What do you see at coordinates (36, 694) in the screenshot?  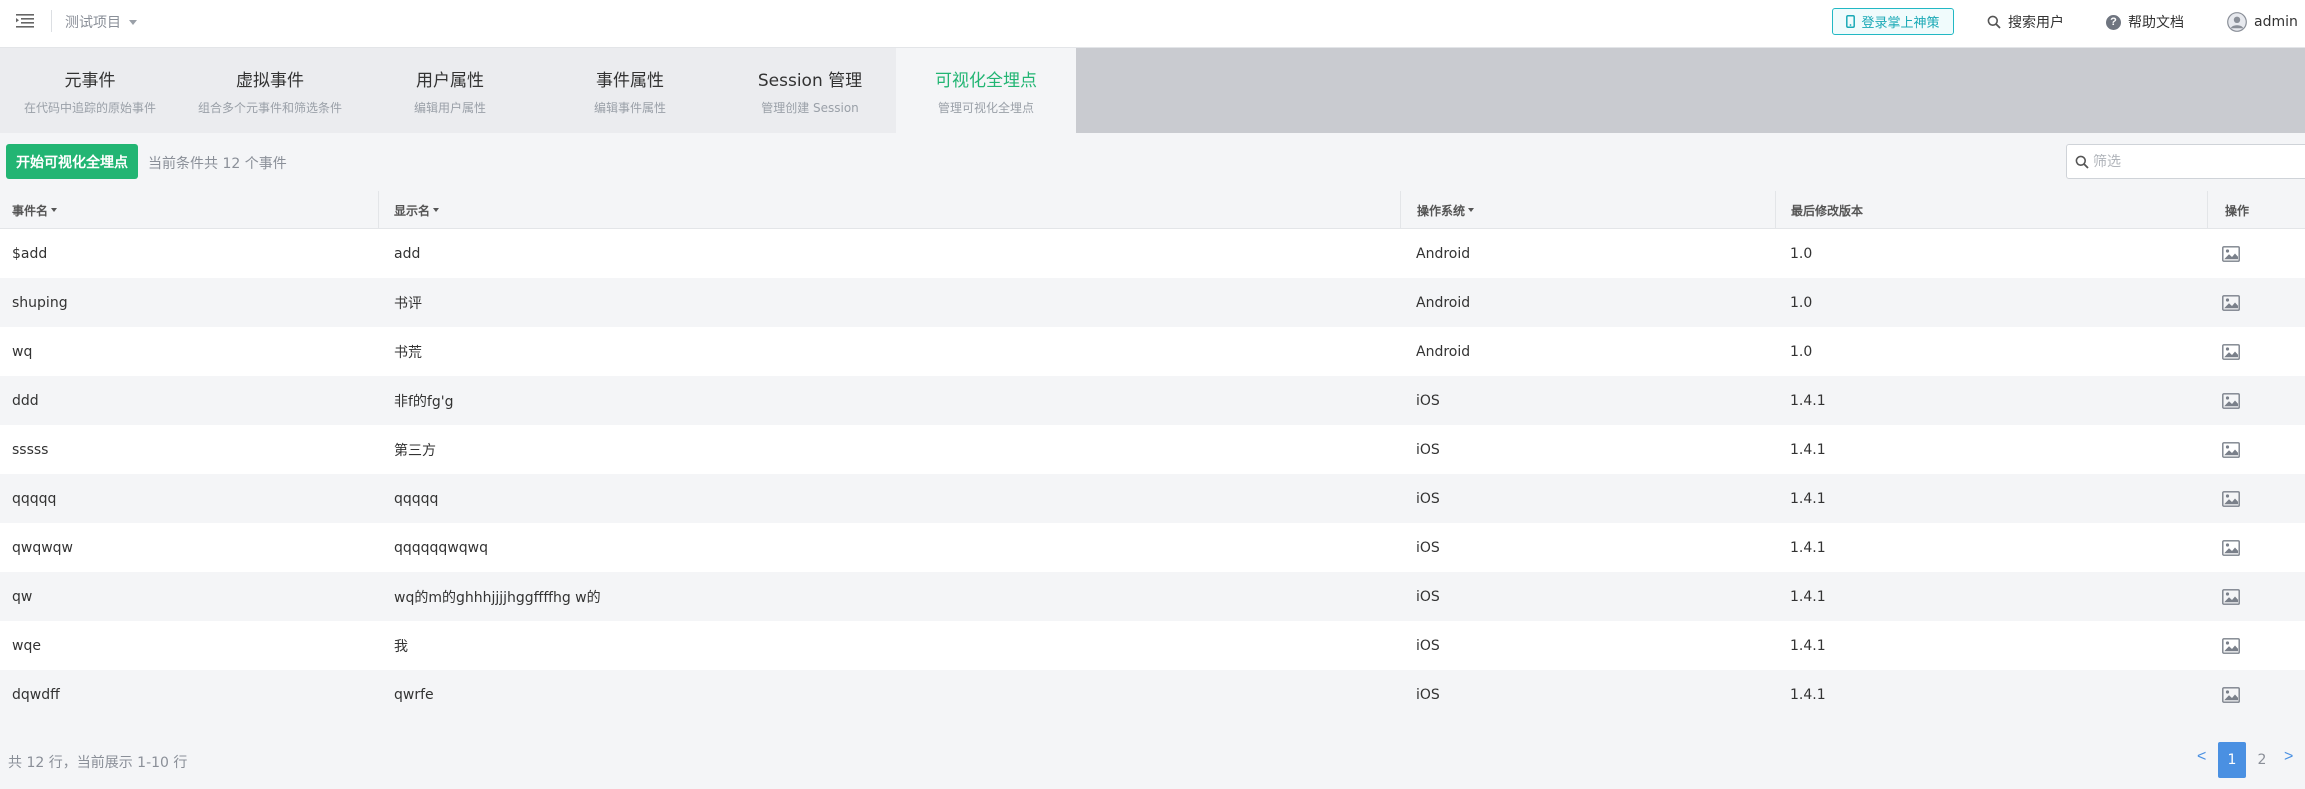 I see `cell-event-name: dqwdff` at bounding box center [36, 694].